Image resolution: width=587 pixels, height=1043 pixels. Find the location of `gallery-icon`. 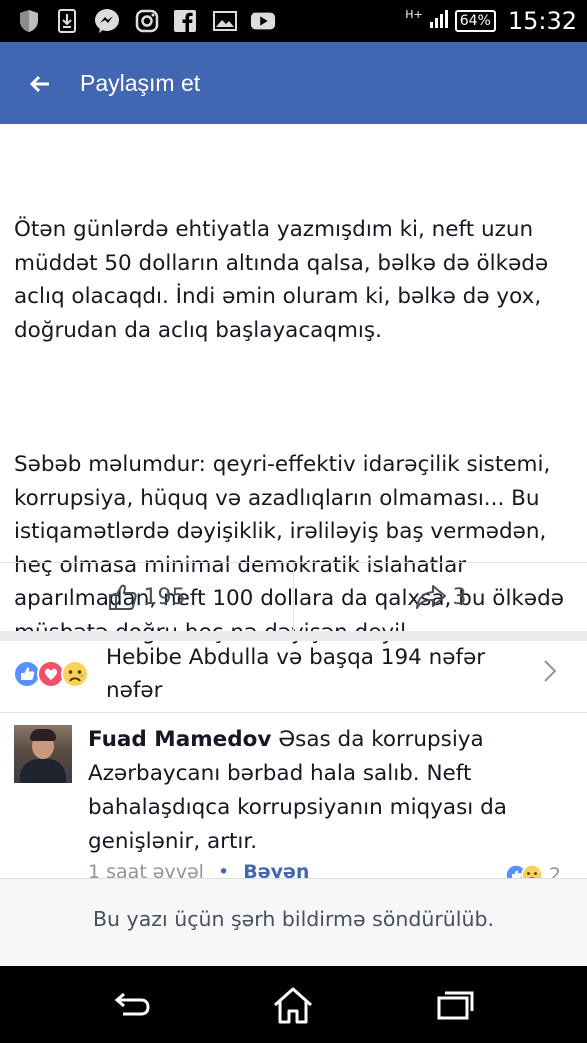

gallery-icon is located at coordinates (225, 21).